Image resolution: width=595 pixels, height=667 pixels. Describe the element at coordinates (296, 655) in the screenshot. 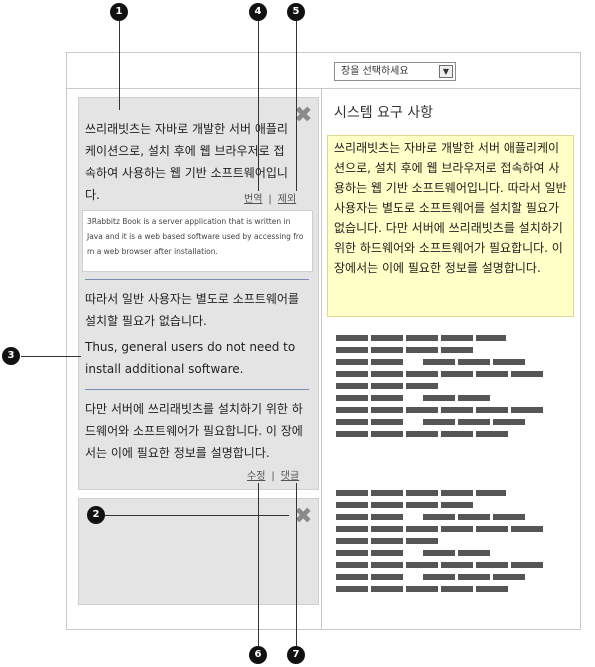

I see `callout-badge: 7` at that location.